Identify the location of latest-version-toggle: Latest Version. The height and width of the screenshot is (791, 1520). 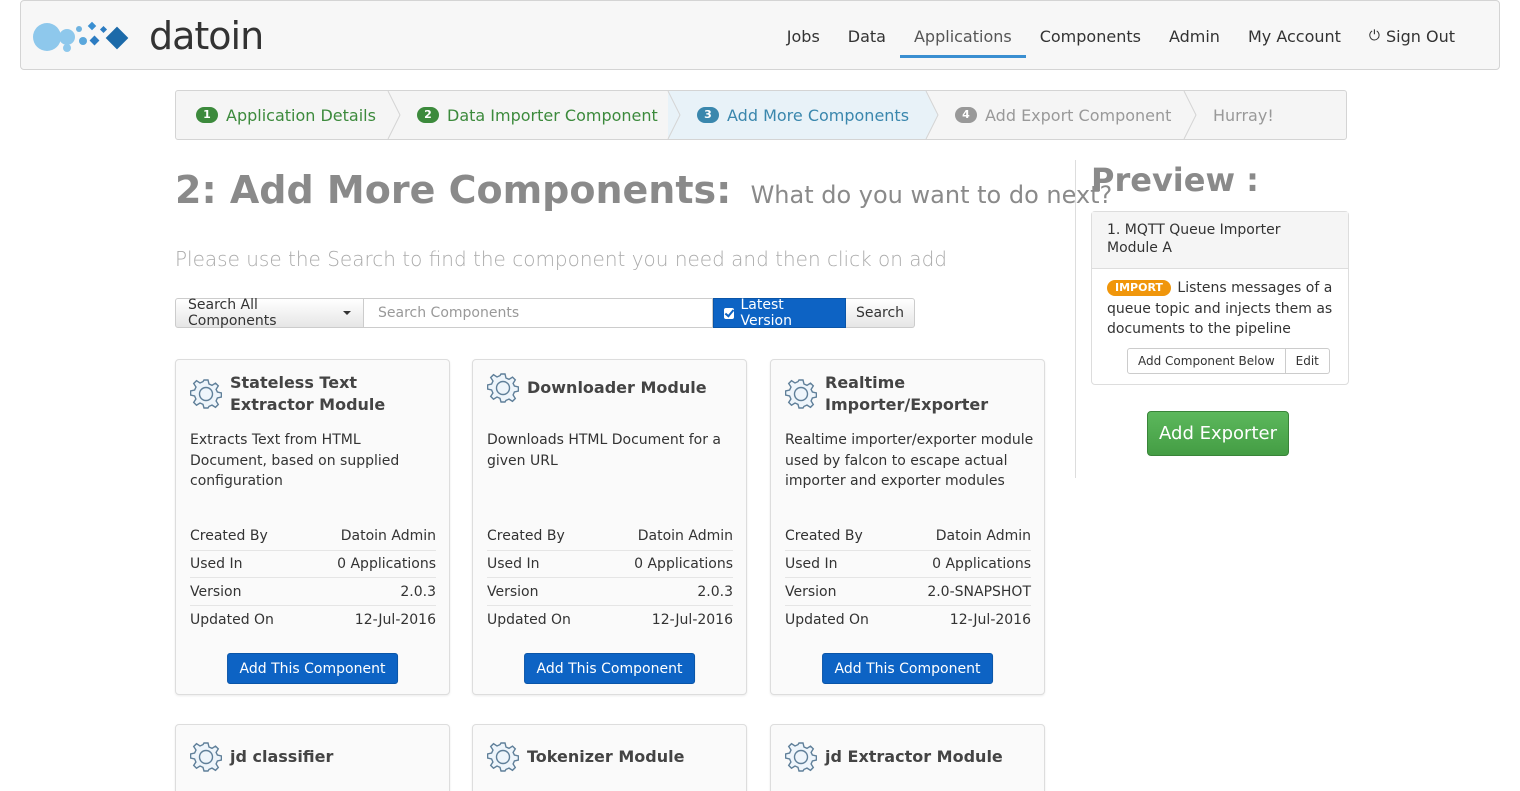
(779, 313).